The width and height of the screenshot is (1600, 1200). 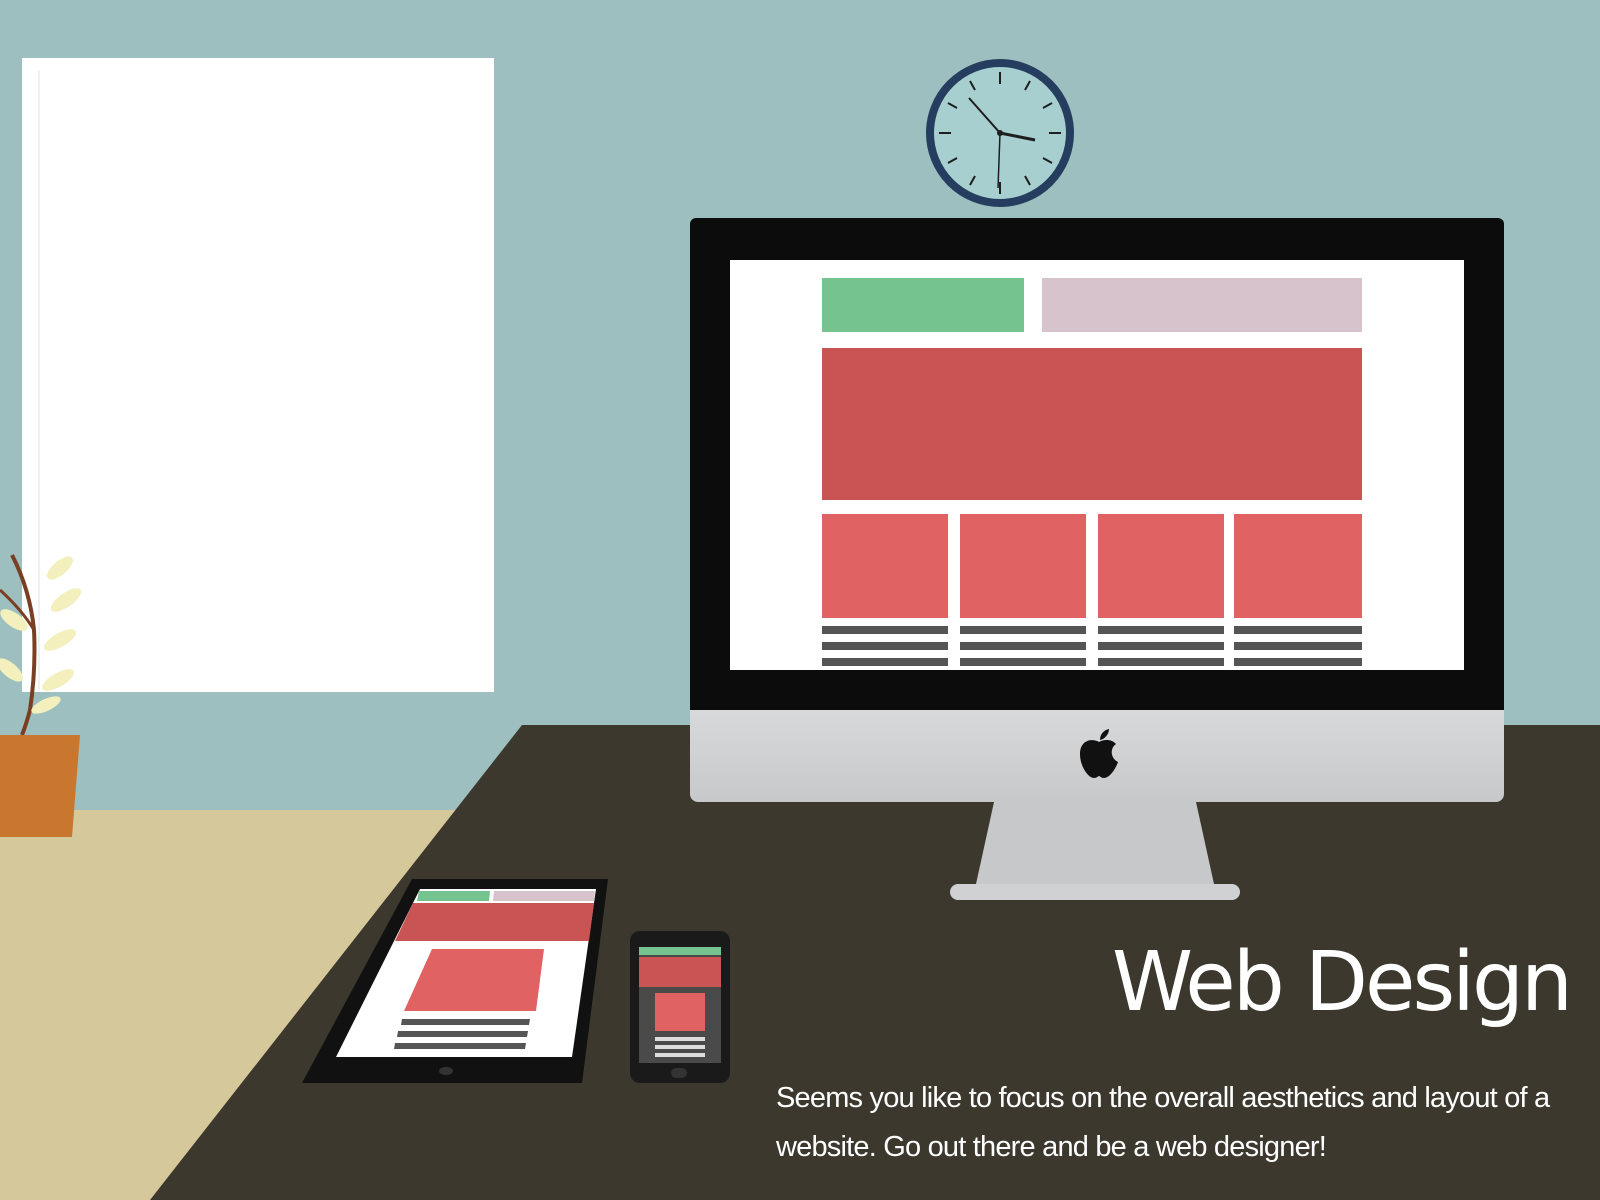 I want to click on phone-banner-block, so click(x=680, y=972).